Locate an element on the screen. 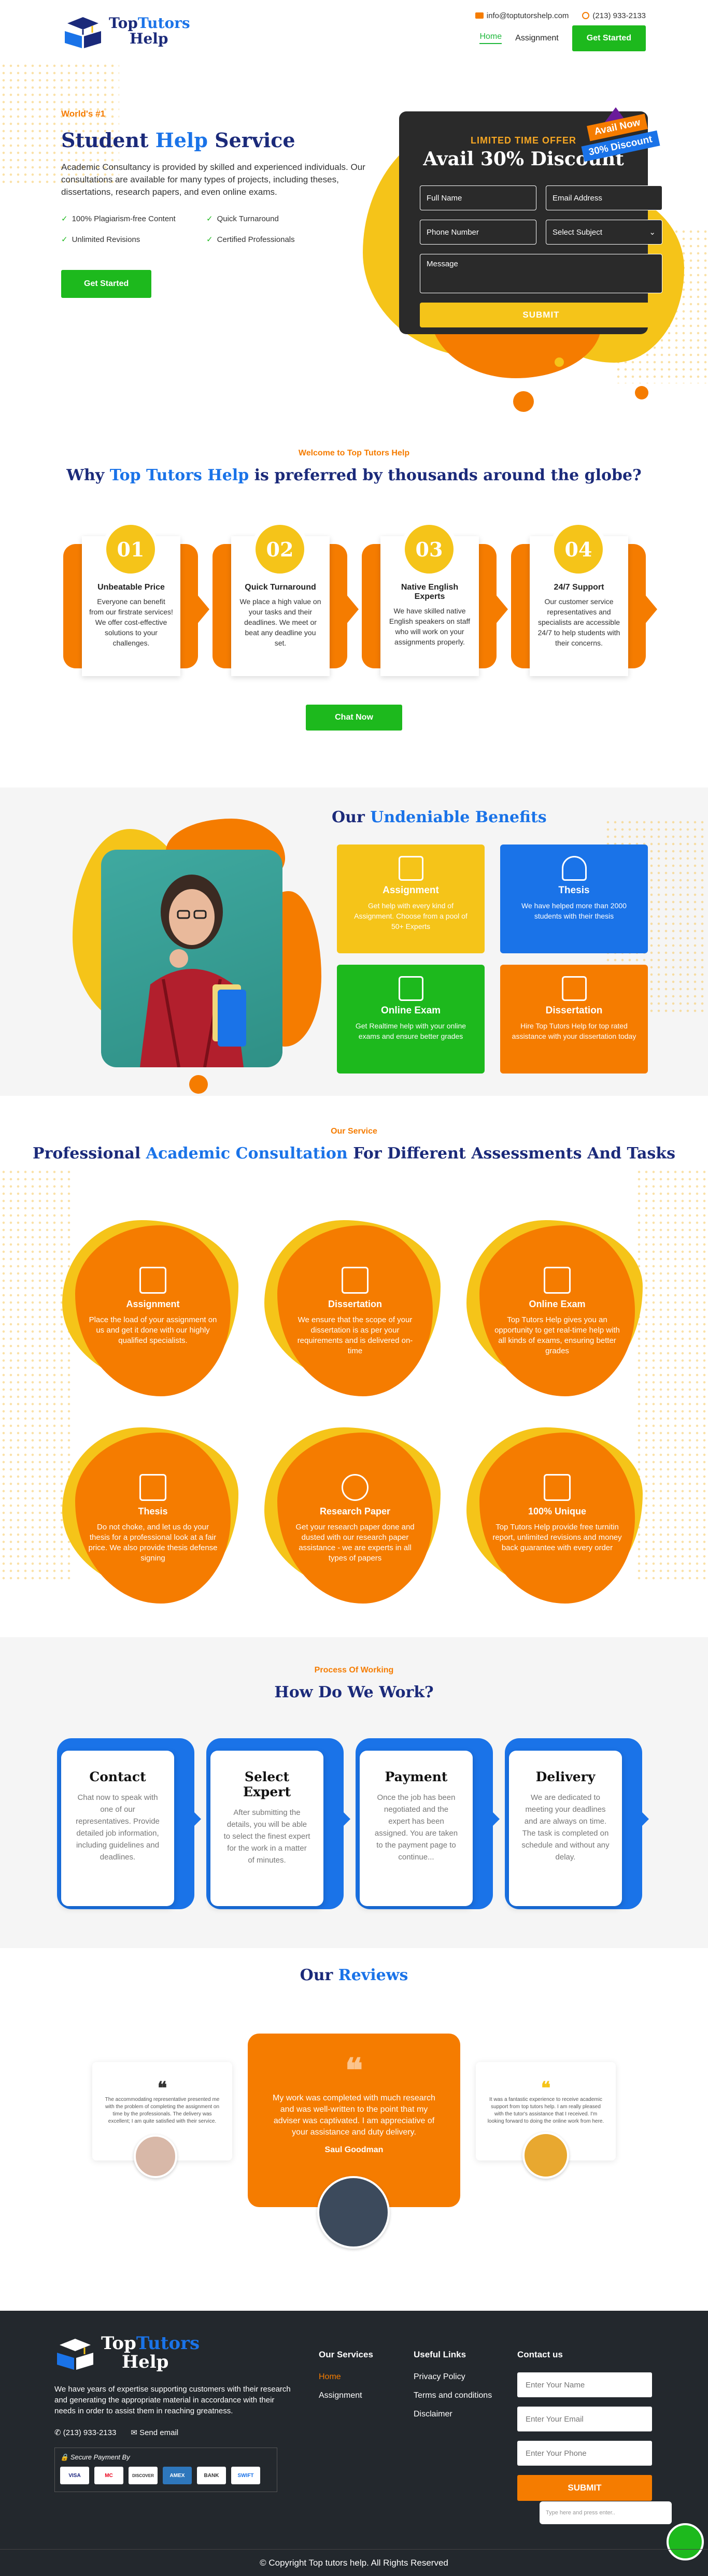 The height and width of the screenshot is (2576, 708). reviewer-name: Saul Goodman is located at coordinates (354, 2150).